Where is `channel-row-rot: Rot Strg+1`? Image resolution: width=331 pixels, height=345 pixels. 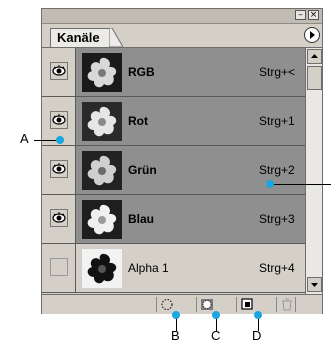 channel-row-rot: Rot Strg+1 is located at coordinates (173, 121).